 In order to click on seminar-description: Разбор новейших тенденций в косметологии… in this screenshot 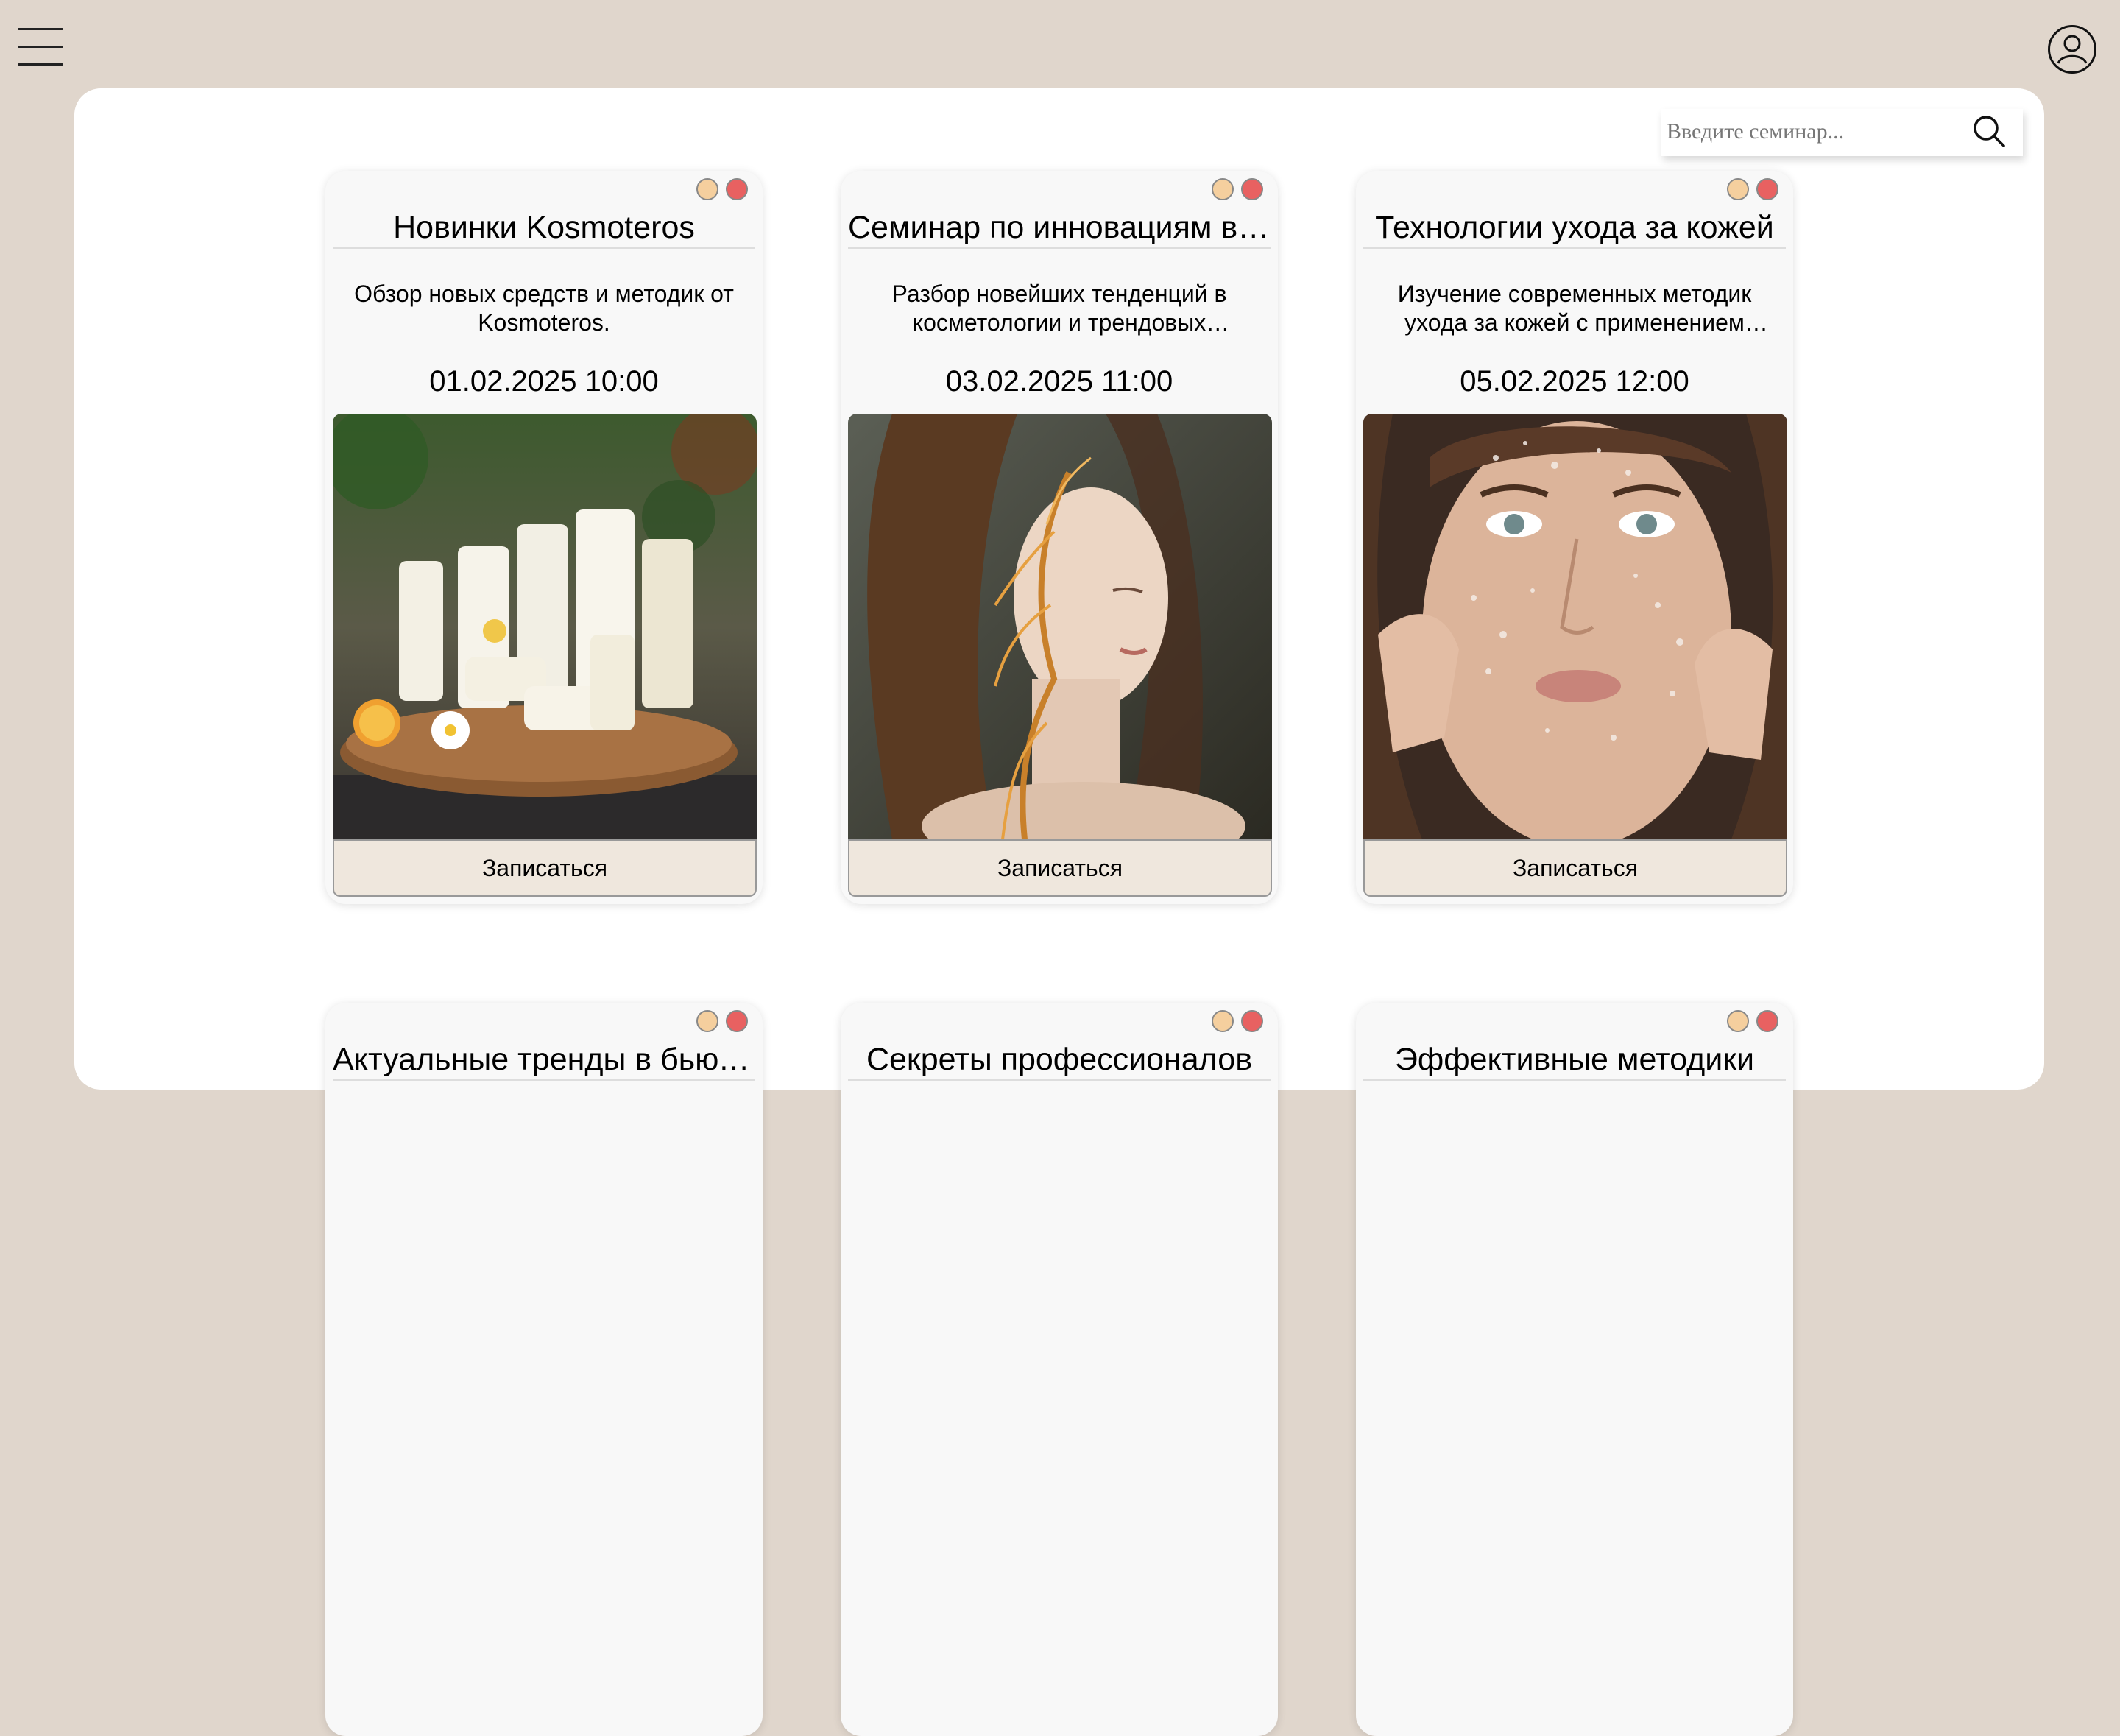, I will do `click(1059, 309)`.